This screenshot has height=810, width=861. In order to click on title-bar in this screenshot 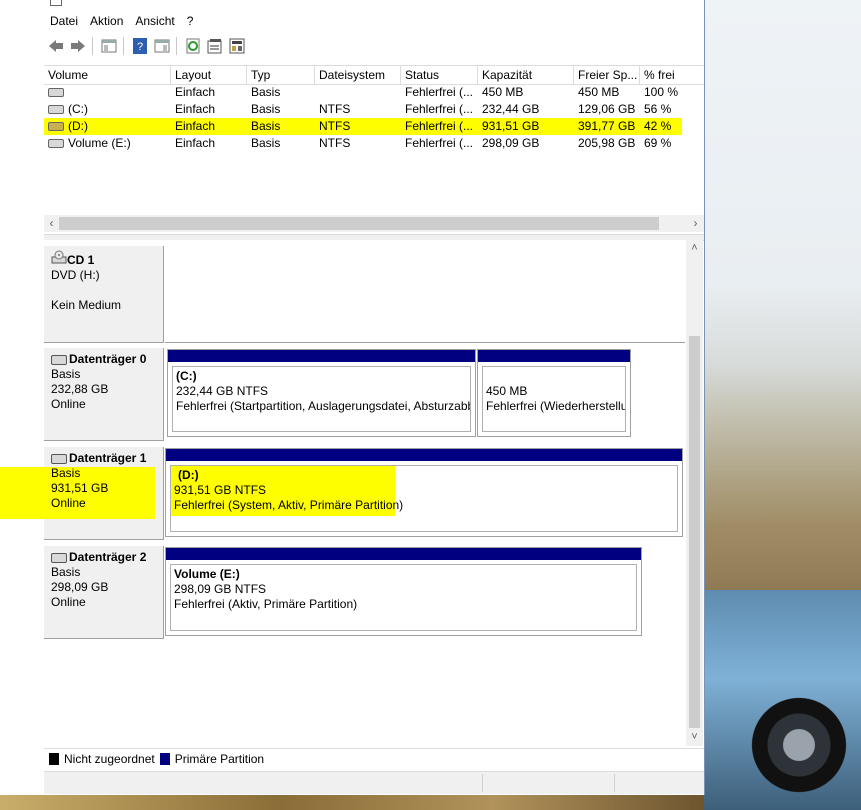, I will do `click(374, 3)`.